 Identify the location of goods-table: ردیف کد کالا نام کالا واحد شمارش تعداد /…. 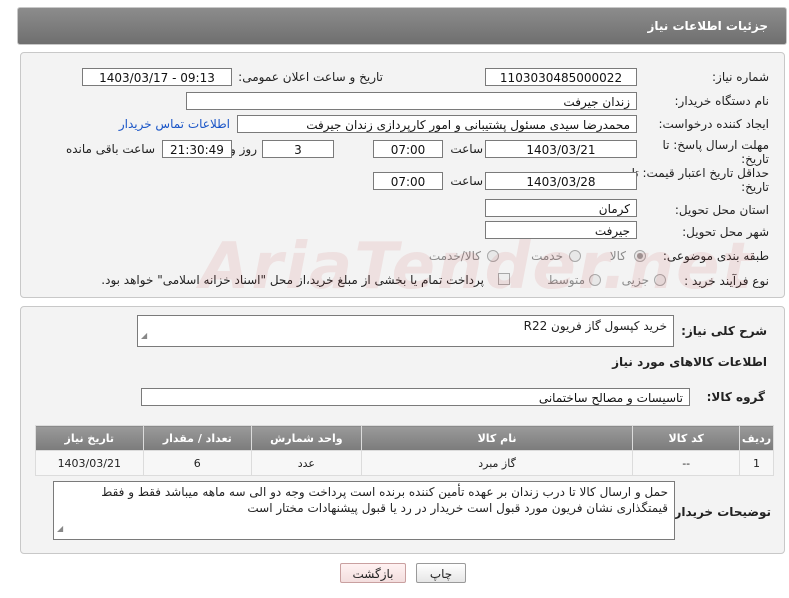
(405, 450).